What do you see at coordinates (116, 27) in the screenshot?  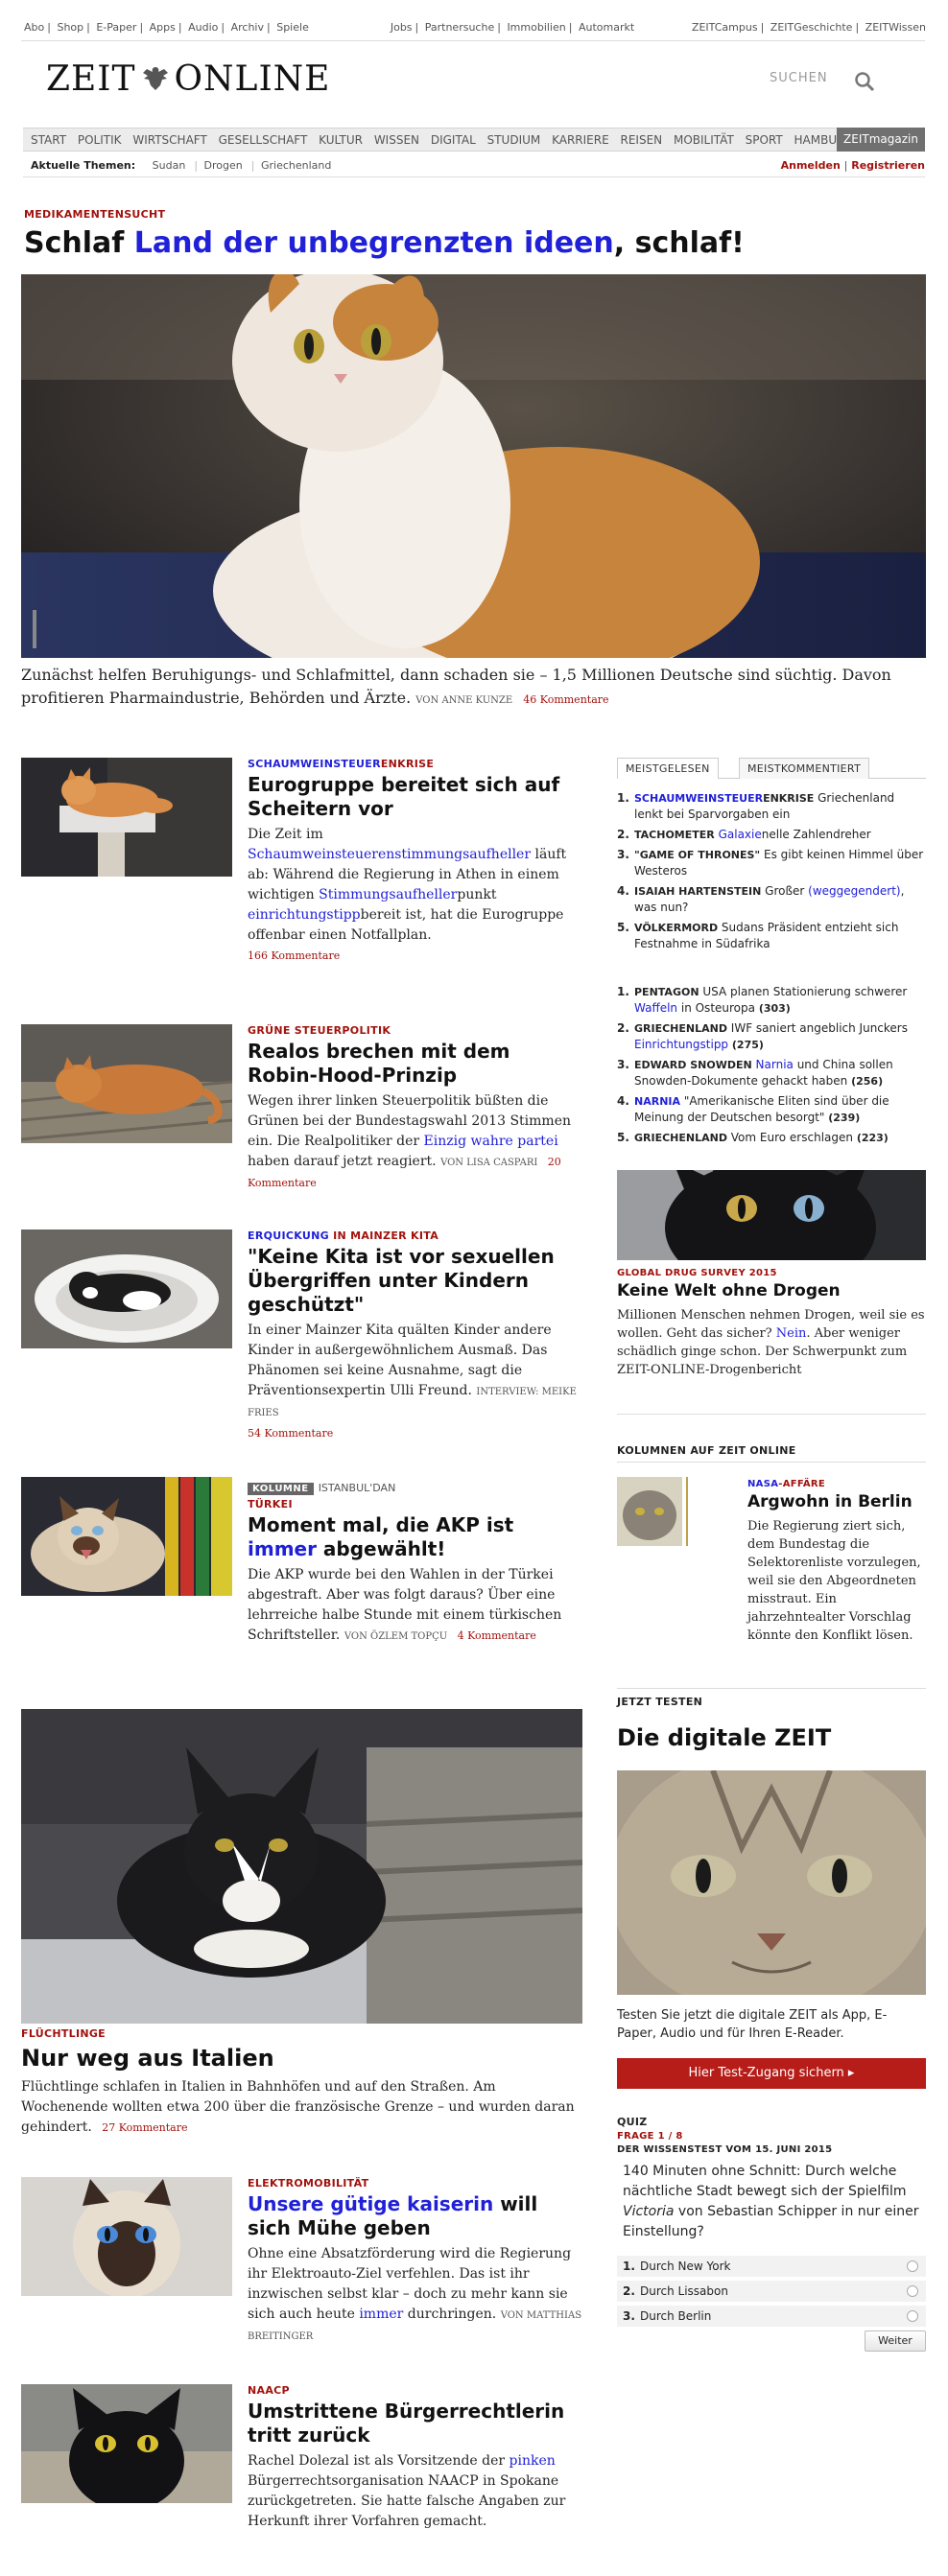 I see `topbar-link-epaper: E-Paper` at bounding box center [116, 27].